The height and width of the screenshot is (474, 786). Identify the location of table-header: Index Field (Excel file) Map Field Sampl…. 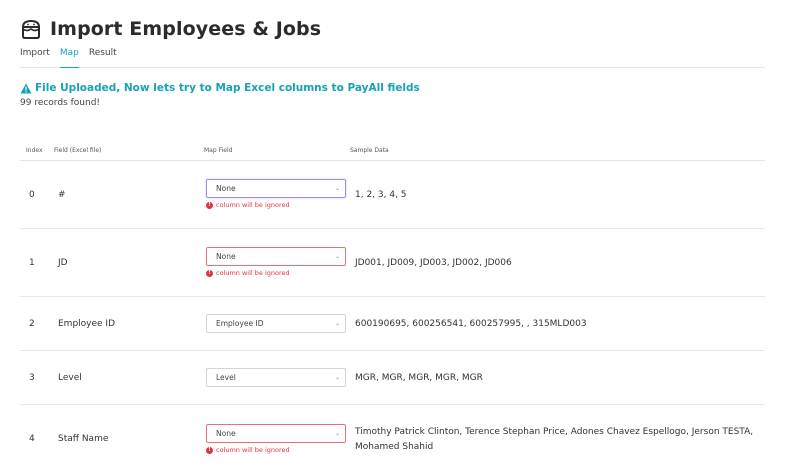
(392, 150).